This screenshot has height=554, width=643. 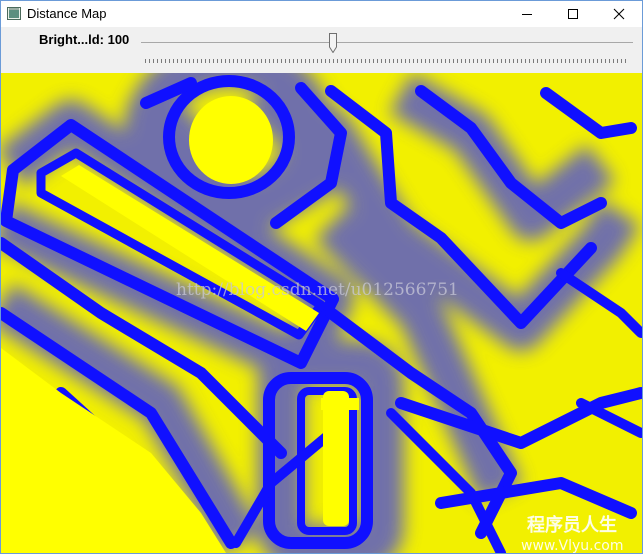 What do you see at coordinates (387, 46) in the screenshot?
I see `brightness-slider` at bounding box center [387, 46].